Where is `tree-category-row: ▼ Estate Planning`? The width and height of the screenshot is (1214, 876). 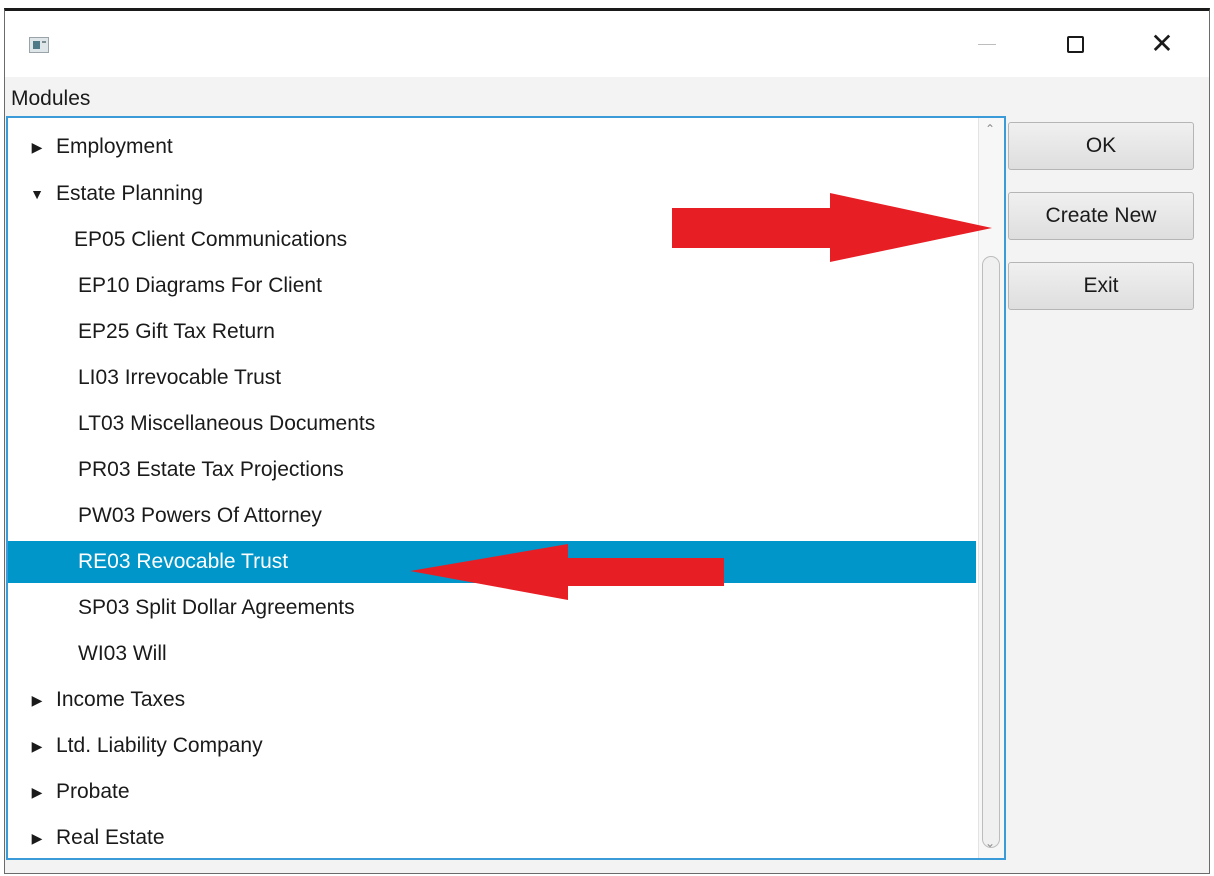 tree-category-row: ▼ Estate Planning is located at coordinates (492, 194).